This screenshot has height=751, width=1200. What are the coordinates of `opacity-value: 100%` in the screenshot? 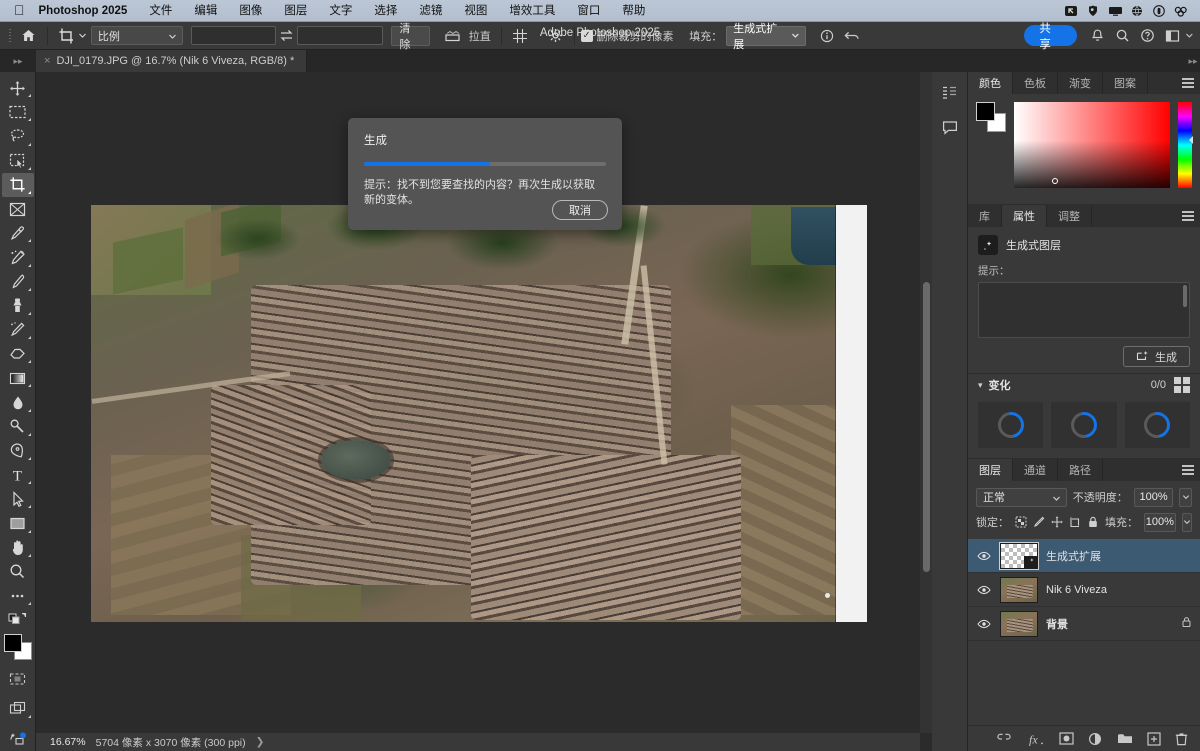 It's located at (1153, 497).